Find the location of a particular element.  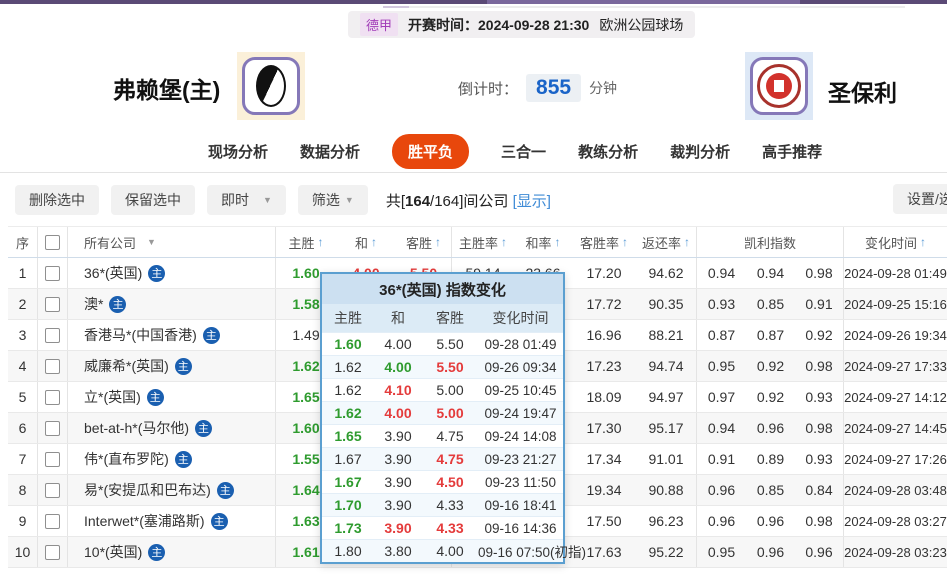

instant-dropdown: 即时 ▼ is located at coordinates (246, 200).